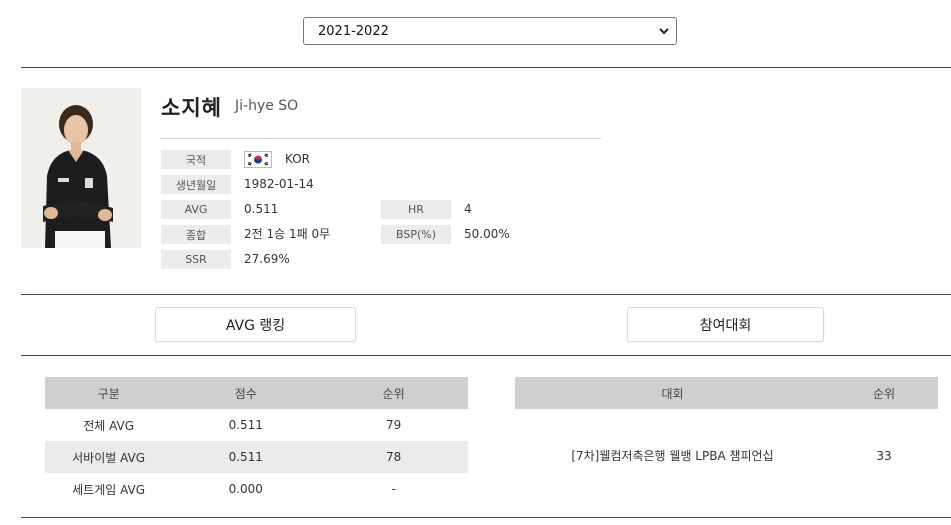 The width and height of the screenshot is (951, 525). What do you see at coordinates (381, 138) in the screenshot?
I see `name-divider` at bounding box center [381, 138].